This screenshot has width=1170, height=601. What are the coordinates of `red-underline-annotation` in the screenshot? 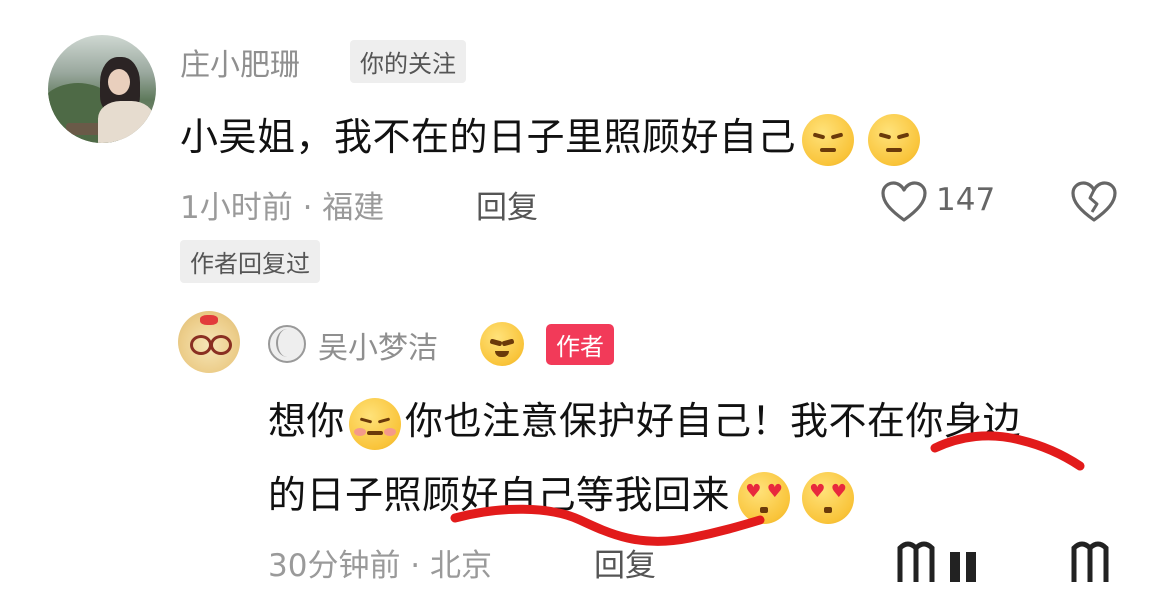 It's located at (767, 488).